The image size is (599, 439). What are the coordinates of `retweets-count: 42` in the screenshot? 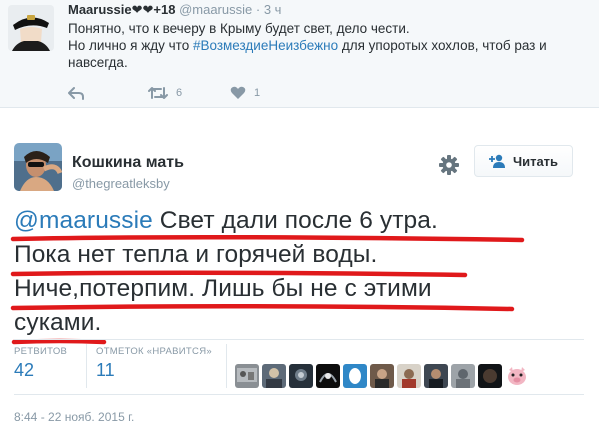 It's located at (24, 370).